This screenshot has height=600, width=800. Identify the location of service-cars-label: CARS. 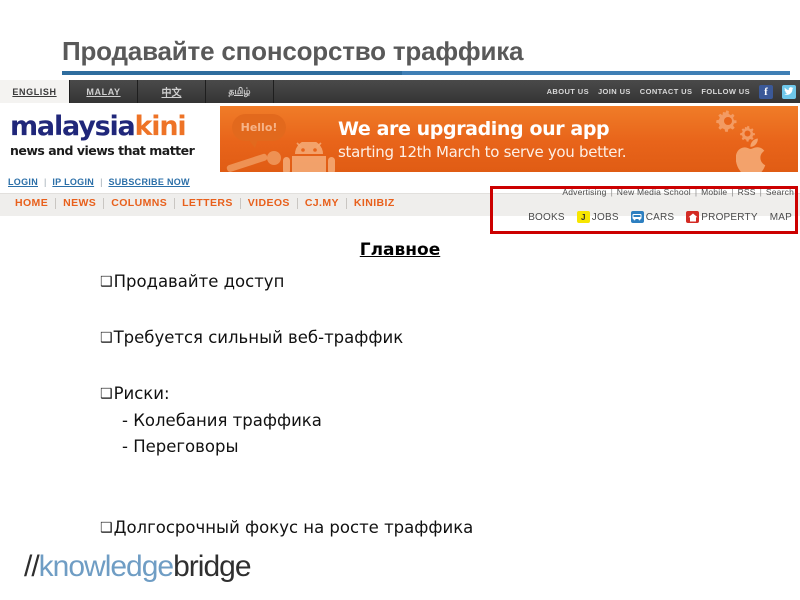
(660, 217).